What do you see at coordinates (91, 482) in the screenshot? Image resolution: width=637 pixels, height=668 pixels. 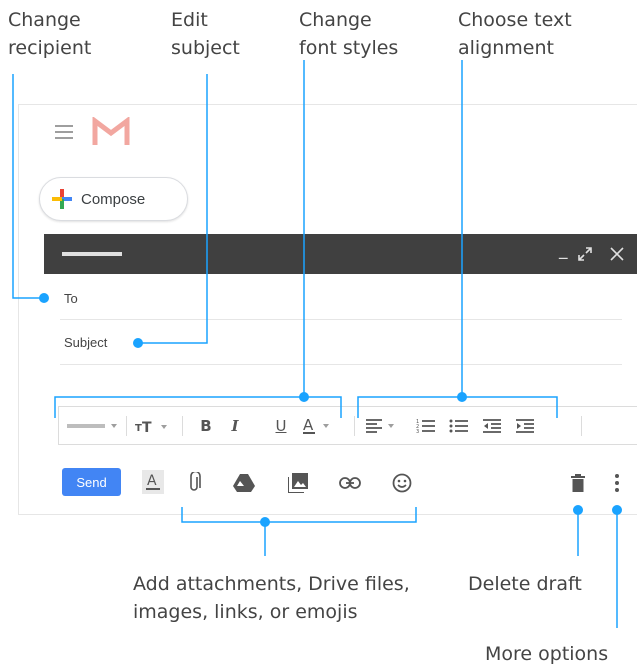 I see `send-button: Send` at bounding box center [91, 482].